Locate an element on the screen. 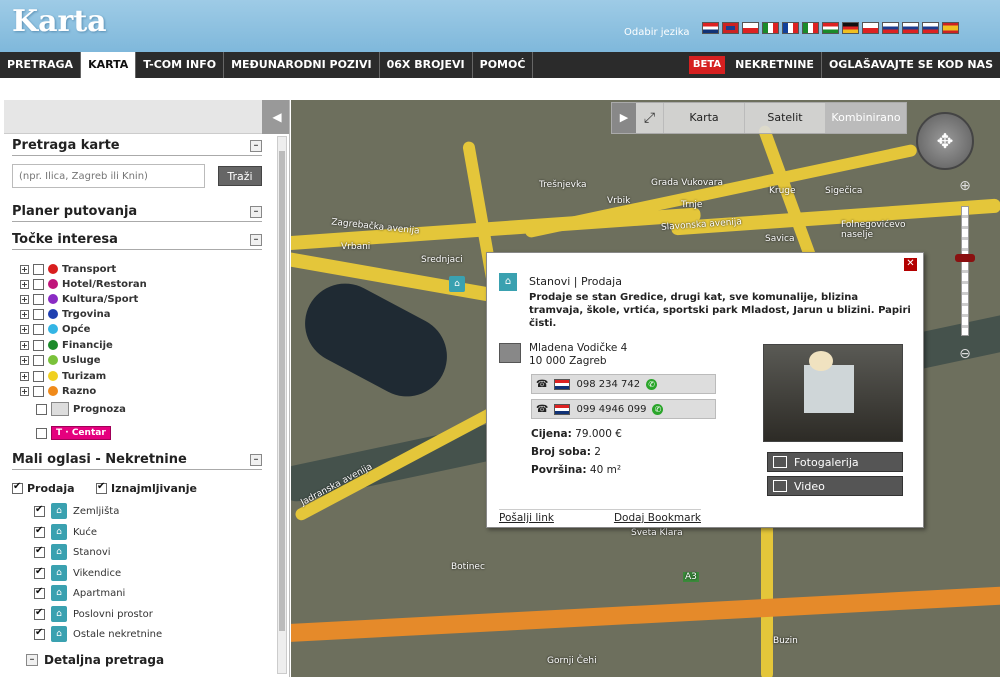  ad-type-item: ⌂ Kuće is located at coordinates (65, 532).